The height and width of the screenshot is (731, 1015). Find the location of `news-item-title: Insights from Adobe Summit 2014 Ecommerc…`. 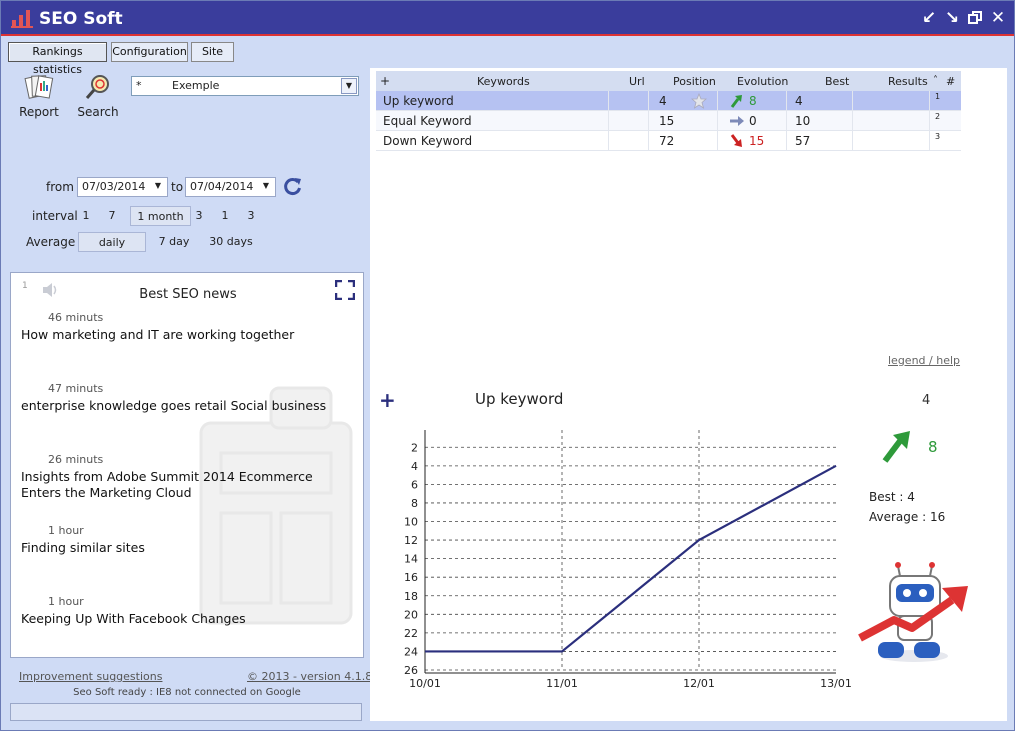

news-item-title: Insights from Adobe Summit 2014 Ecommerc… is located at coordinates (186, 485).